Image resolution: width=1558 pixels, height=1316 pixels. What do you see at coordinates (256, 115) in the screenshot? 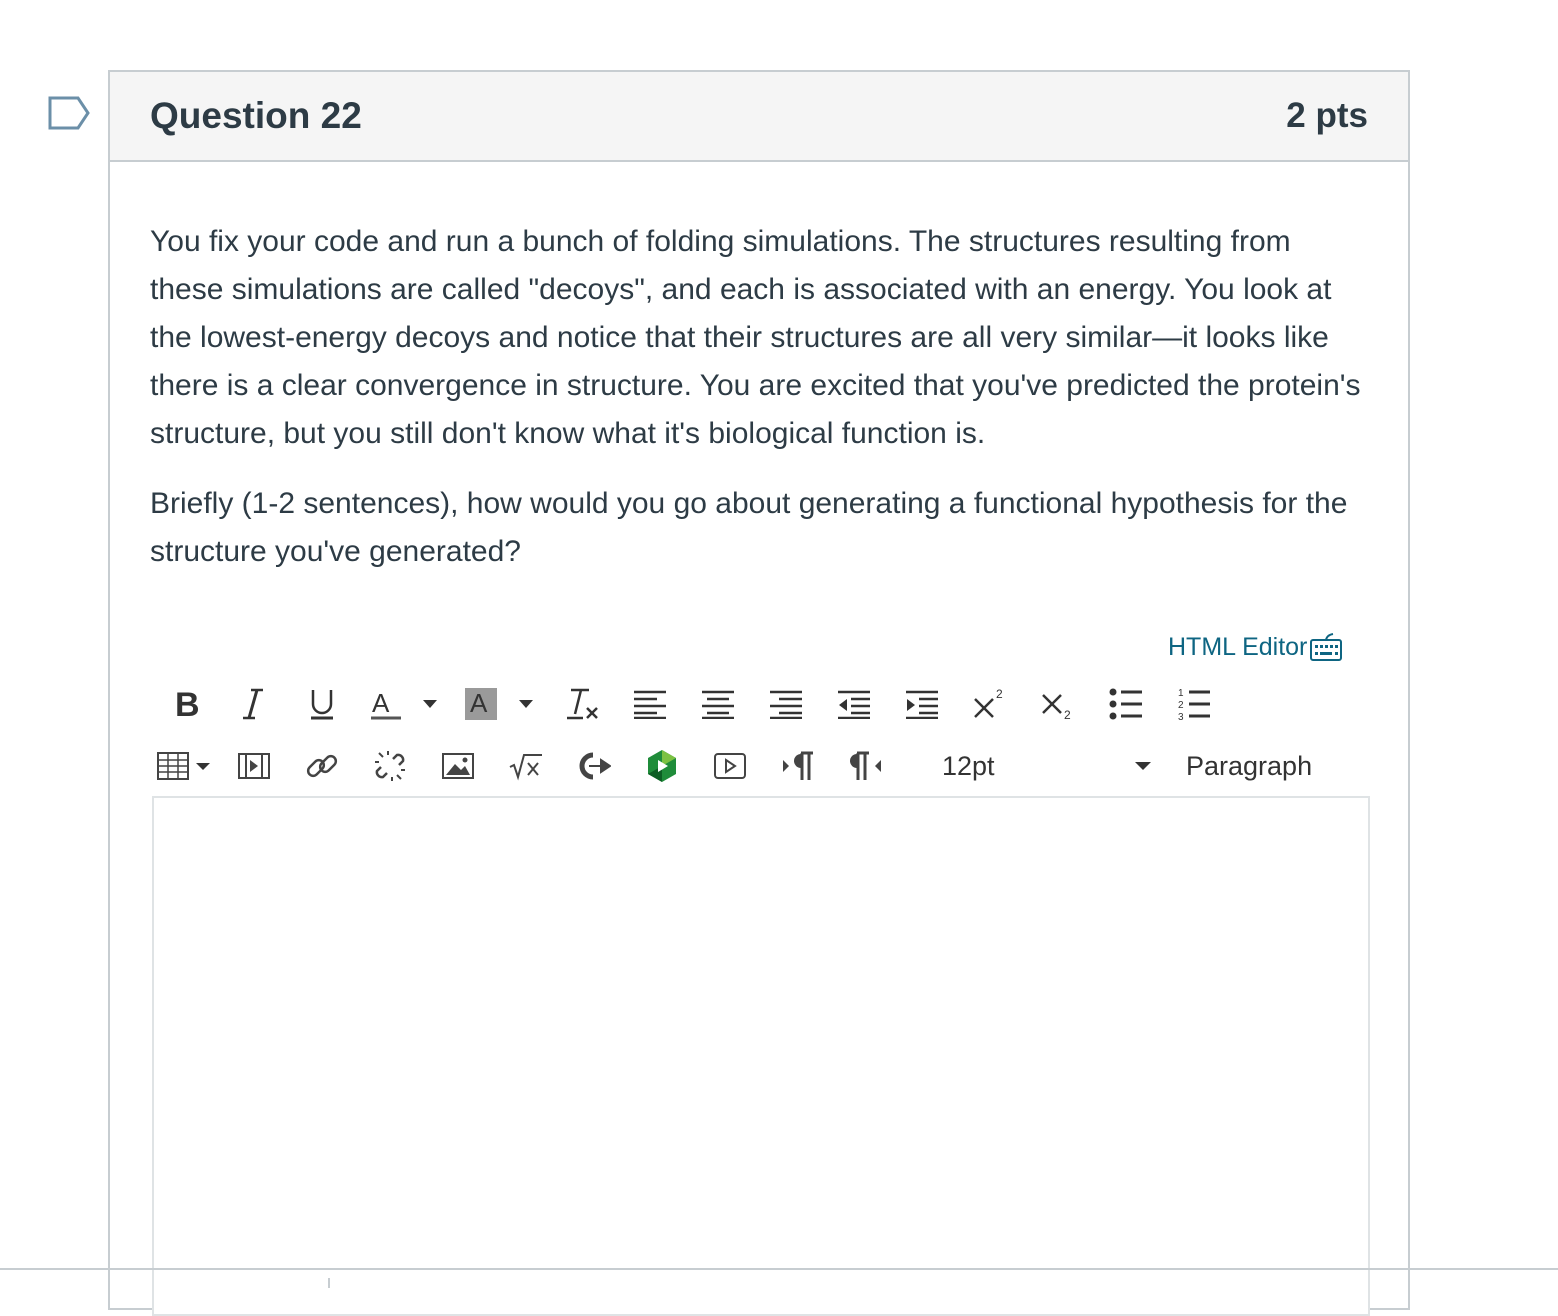
I see `question-title: Question 22` at bounding box center [256, 115].